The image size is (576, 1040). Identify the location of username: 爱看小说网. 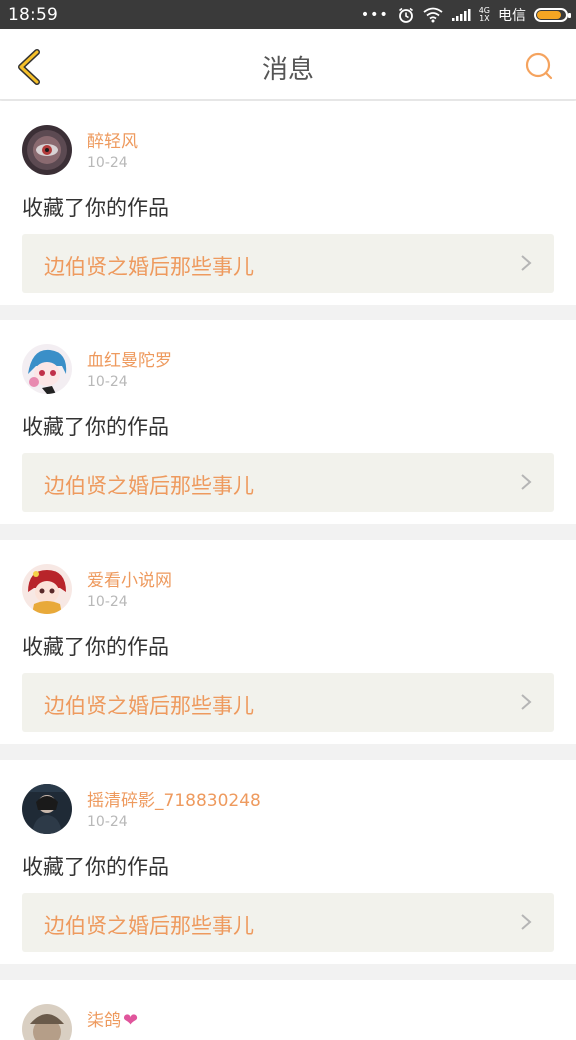
(129, 578).